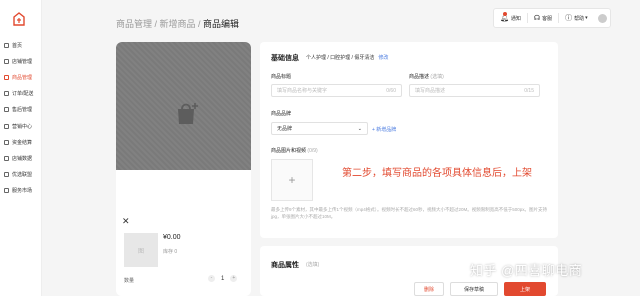 The image size is (640, 296). I want to click on sku-thumbnail: 图, so click(141, 250).